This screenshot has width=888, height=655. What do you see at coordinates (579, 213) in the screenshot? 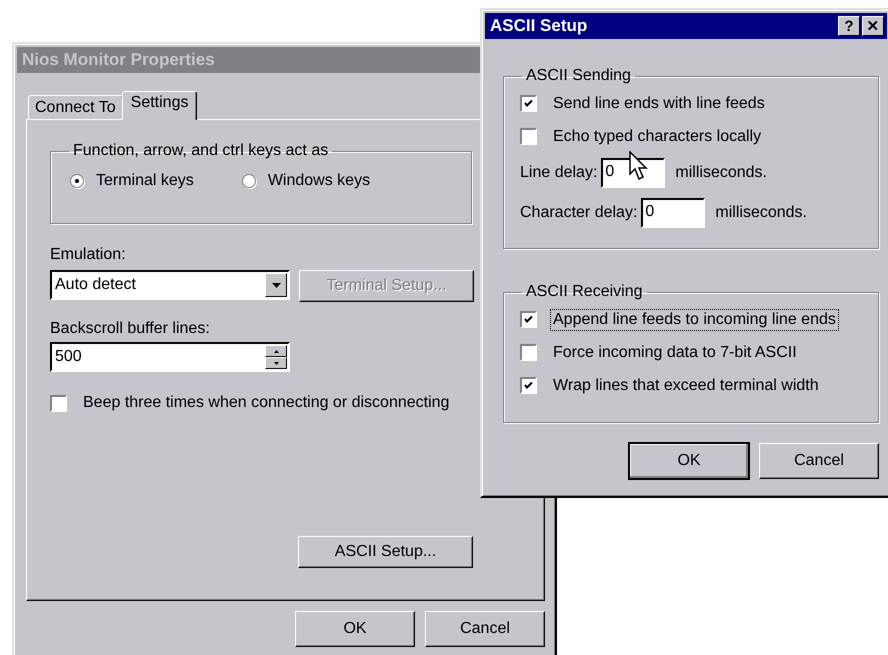
I see `field-label: Character delay:` at bounding box center [579, 213].